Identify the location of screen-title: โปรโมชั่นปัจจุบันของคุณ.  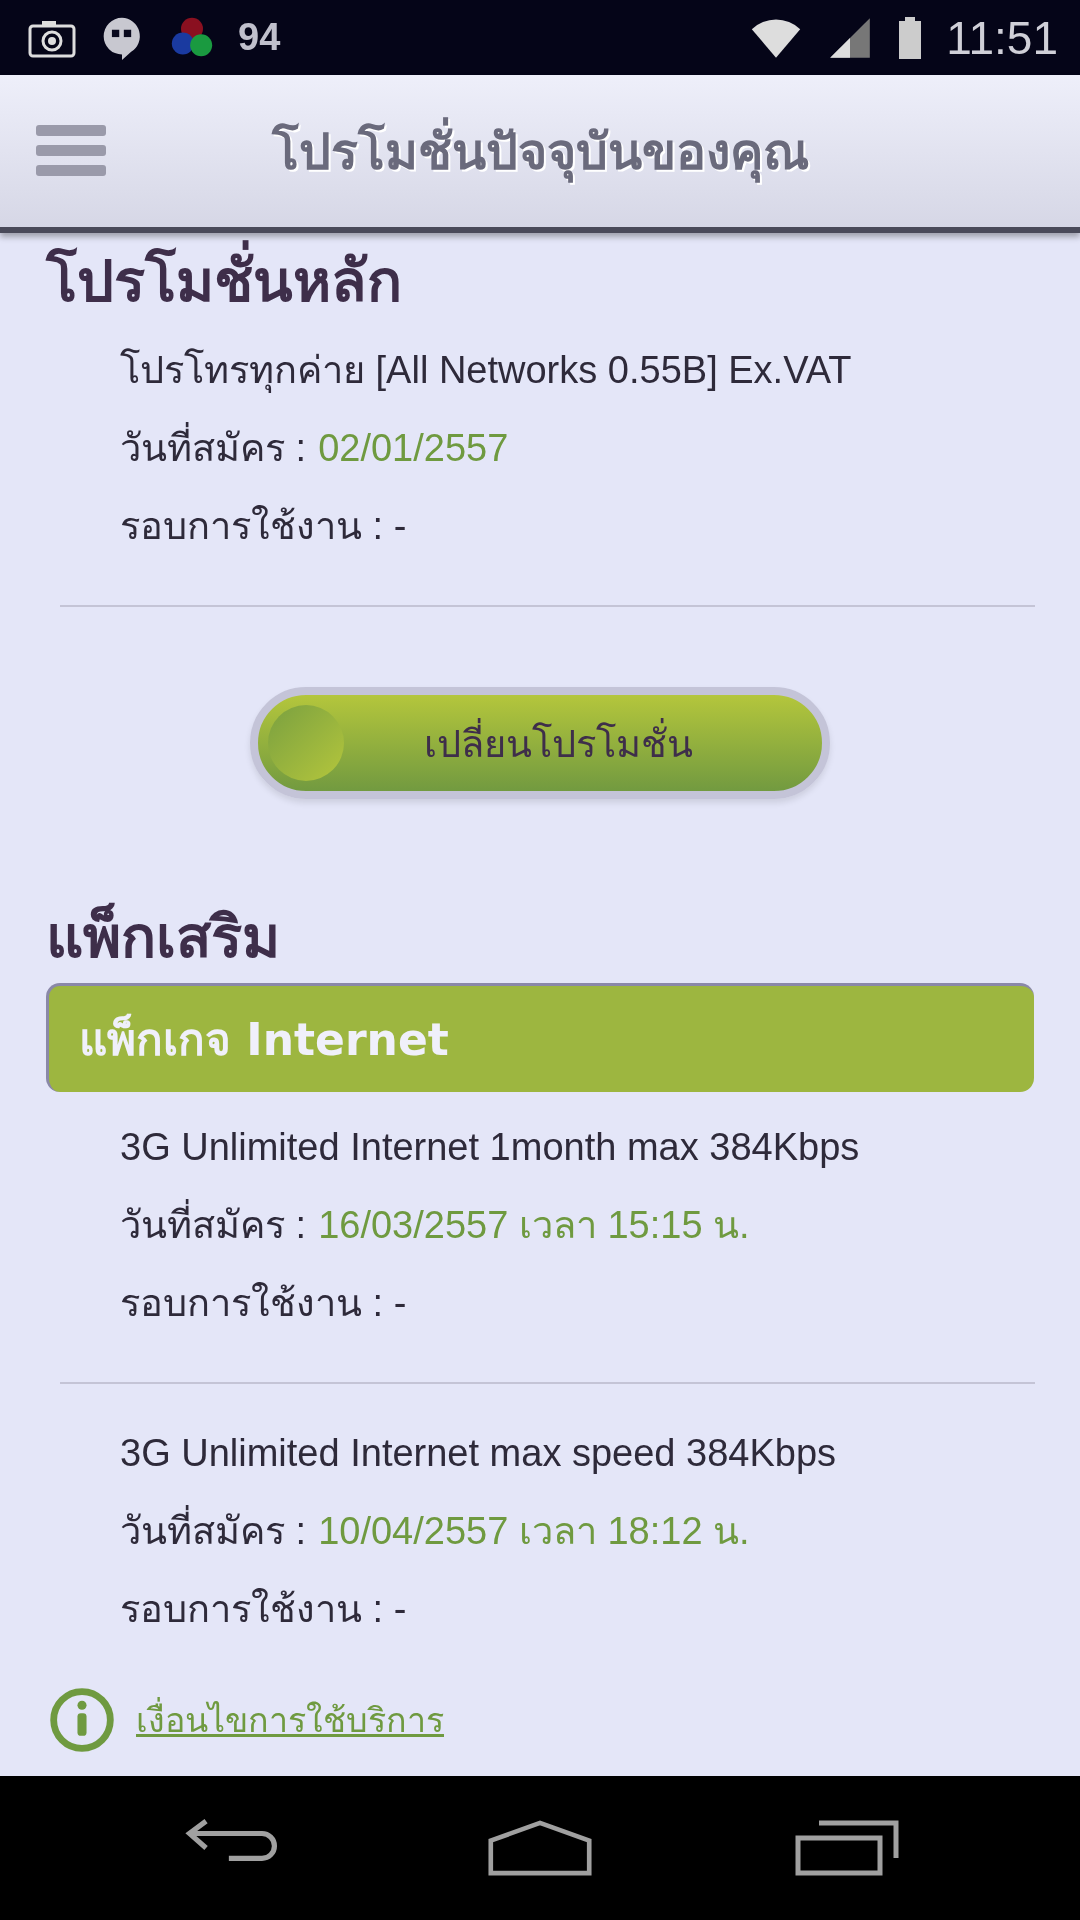
(540, 151).